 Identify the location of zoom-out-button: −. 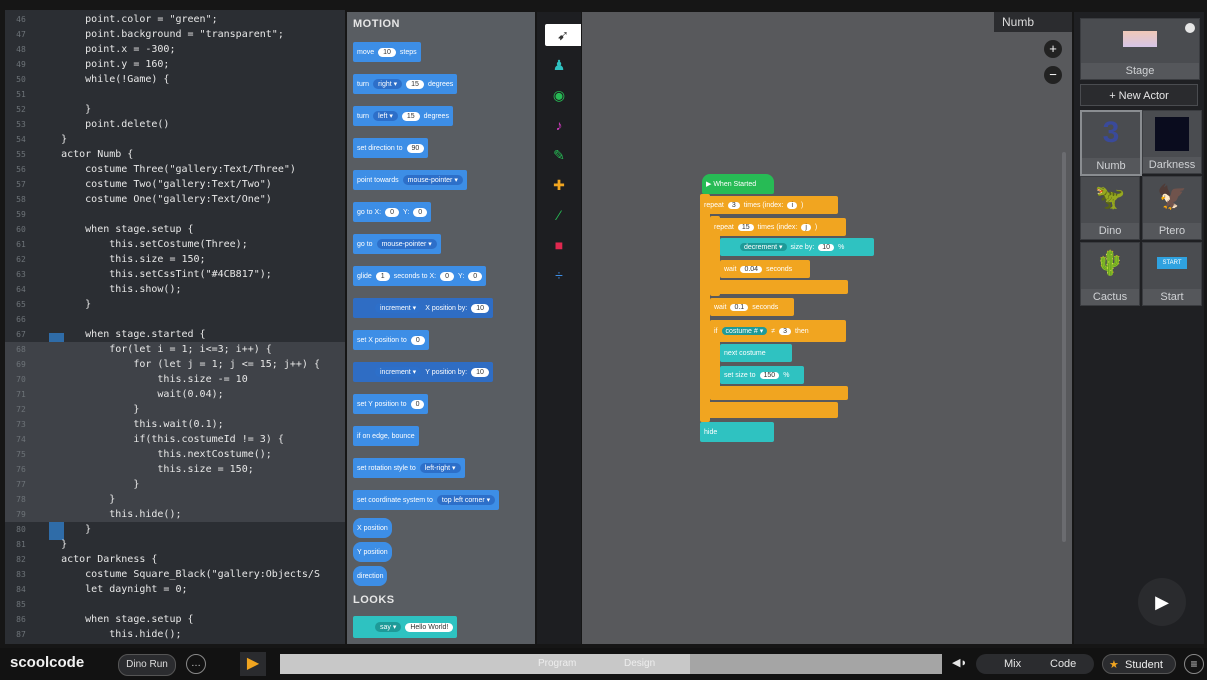
(1053, 75).